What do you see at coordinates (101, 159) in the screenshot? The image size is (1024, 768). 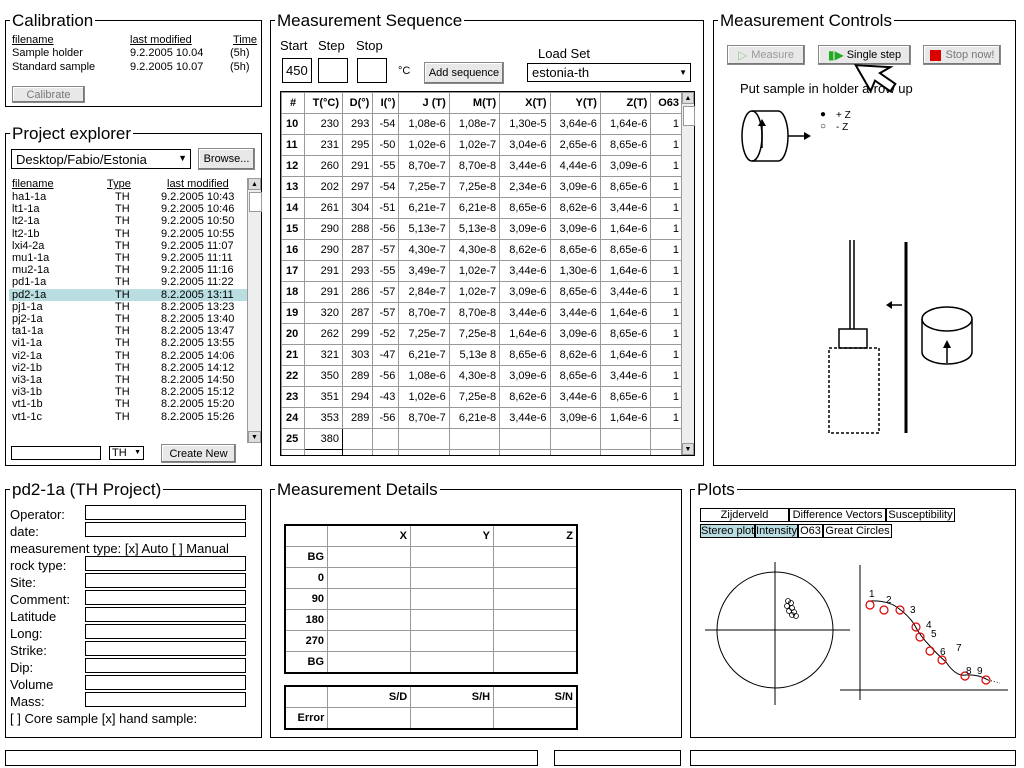 I see `path-select: Desktop/Fabio/Estonia ▼` at bounding box center [101, 159].